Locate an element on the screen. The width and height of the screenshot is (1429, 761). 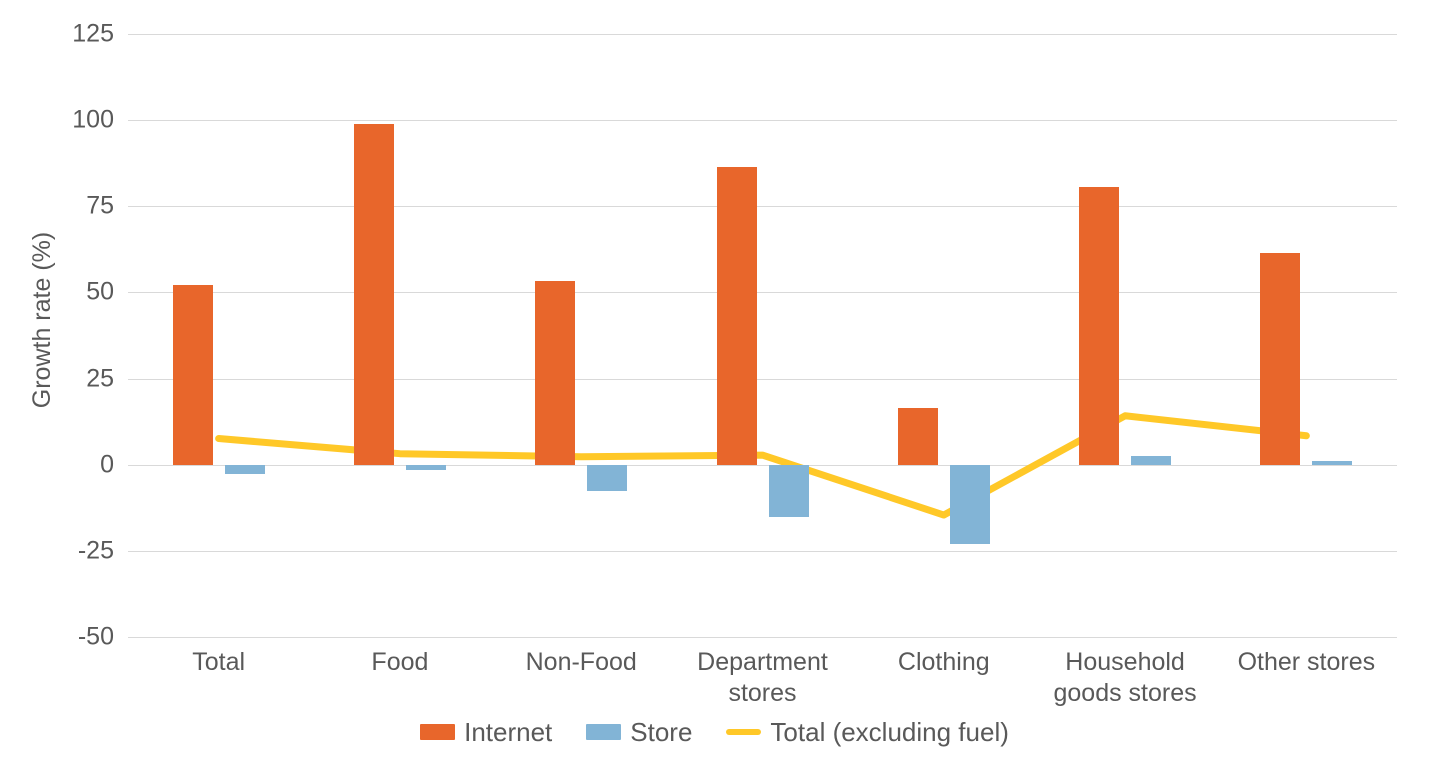
x-axis-label: Household goods stores is located at coordinates (1125, 677).